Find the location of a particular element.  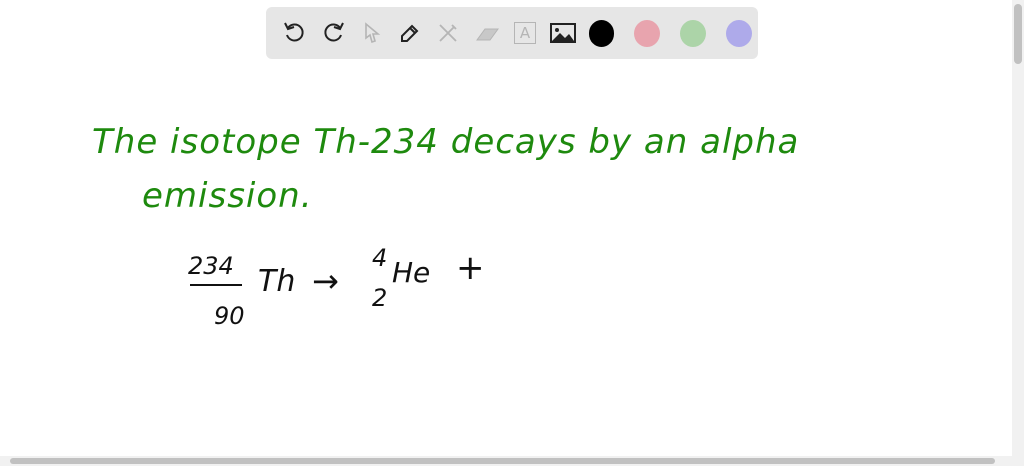

he-mass-number: 4 is located at coordinates (380, 258).